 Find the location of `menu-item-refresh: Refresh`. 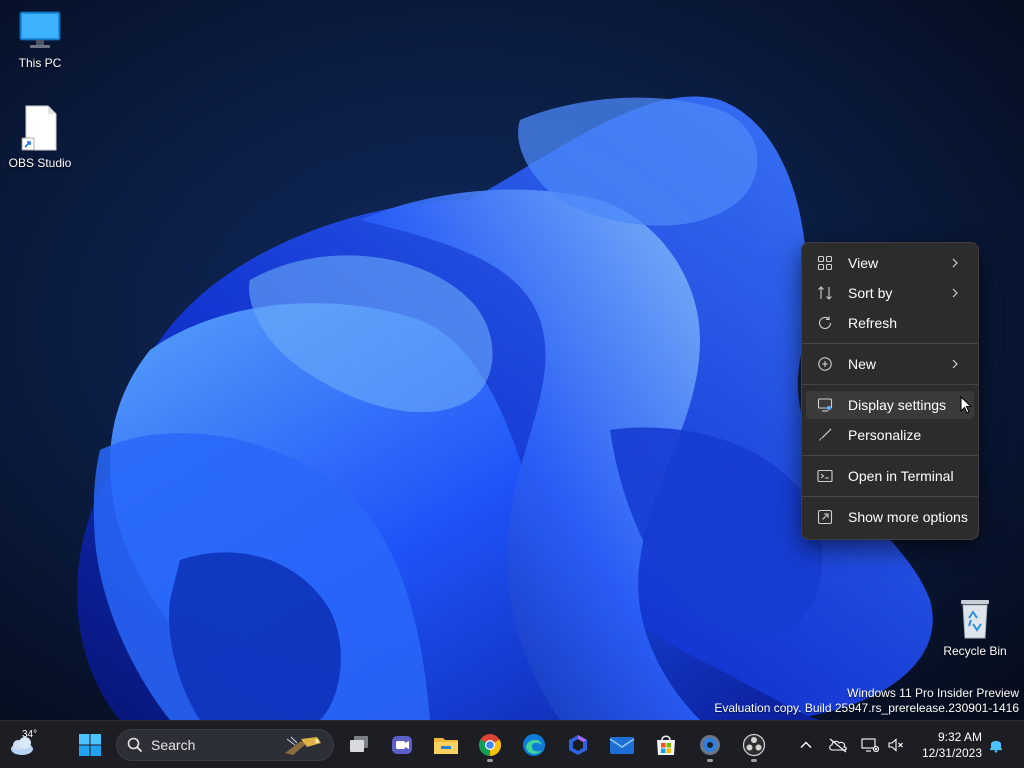

menu-item-refresh: Refresh is located at coordinates (890, 323).